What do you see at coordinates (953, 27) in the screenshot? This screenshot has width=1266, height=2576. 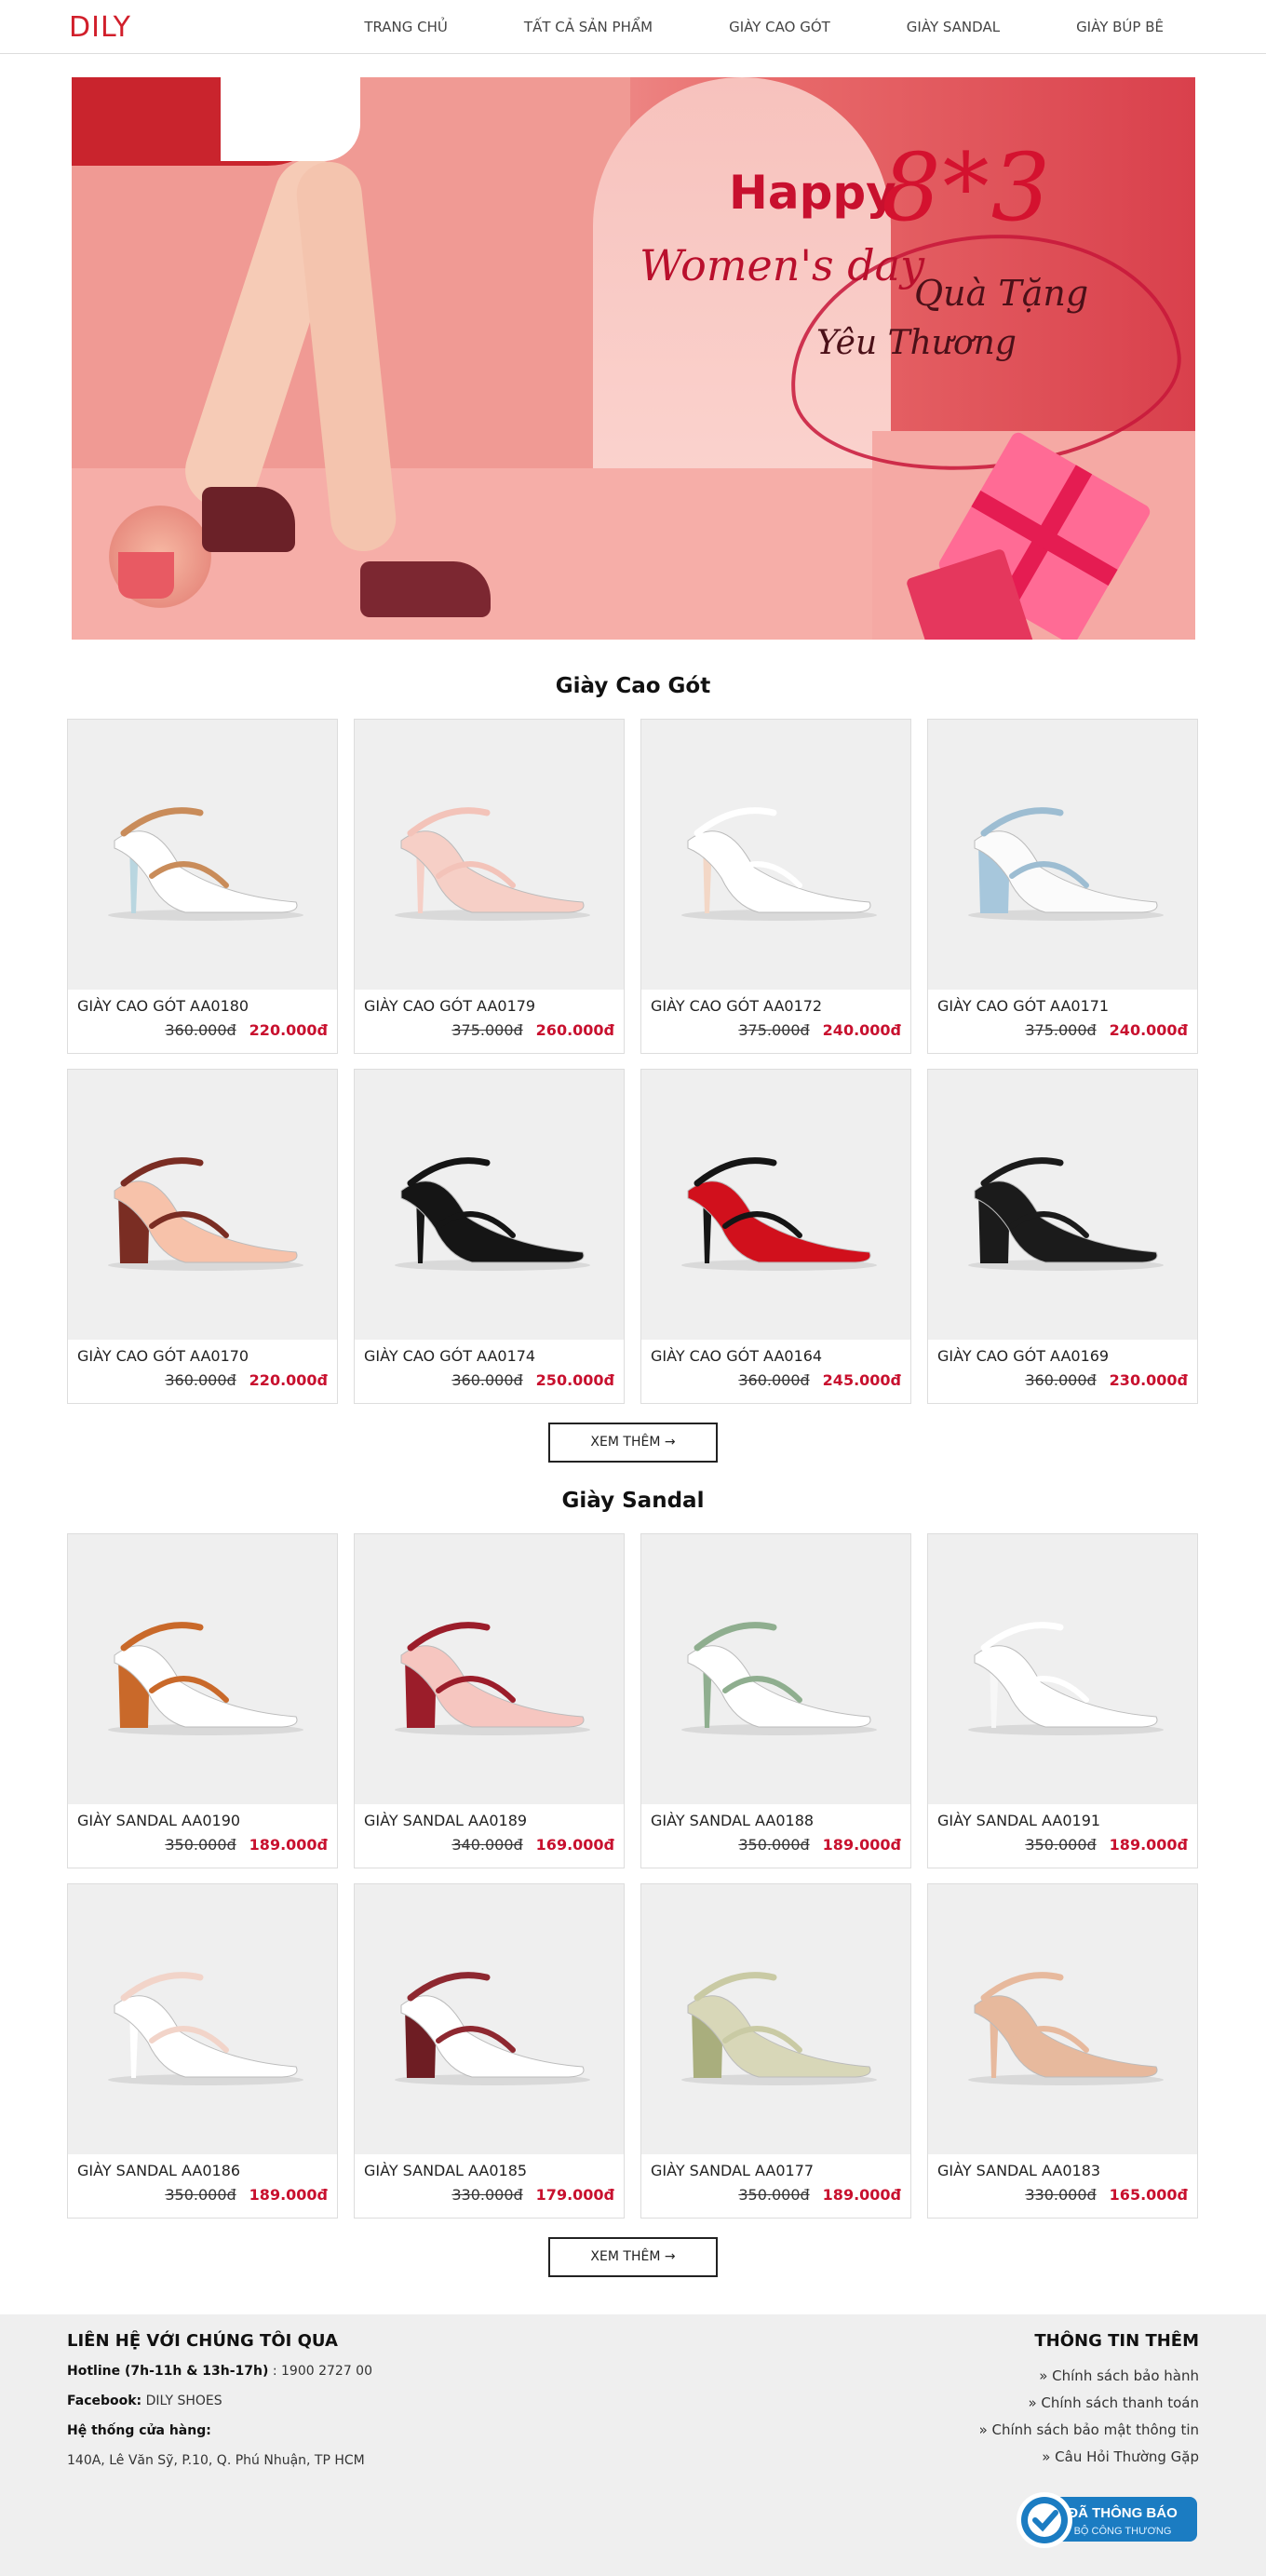 I see `nav-sandals: GIÀY SANDAL` at bounding box center [953, 27].